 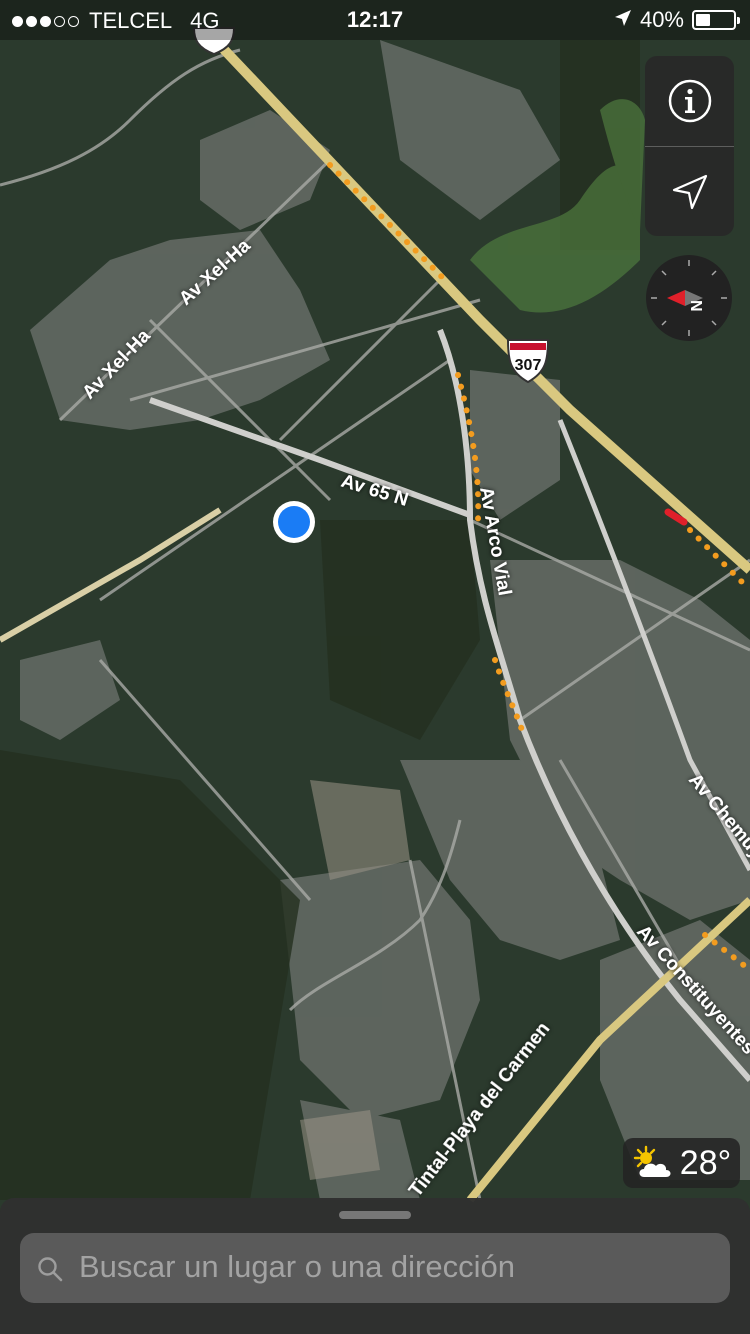 I want to click on search-sheet: Buscar un lugar o una dirección, so click(x=375, y=1266).